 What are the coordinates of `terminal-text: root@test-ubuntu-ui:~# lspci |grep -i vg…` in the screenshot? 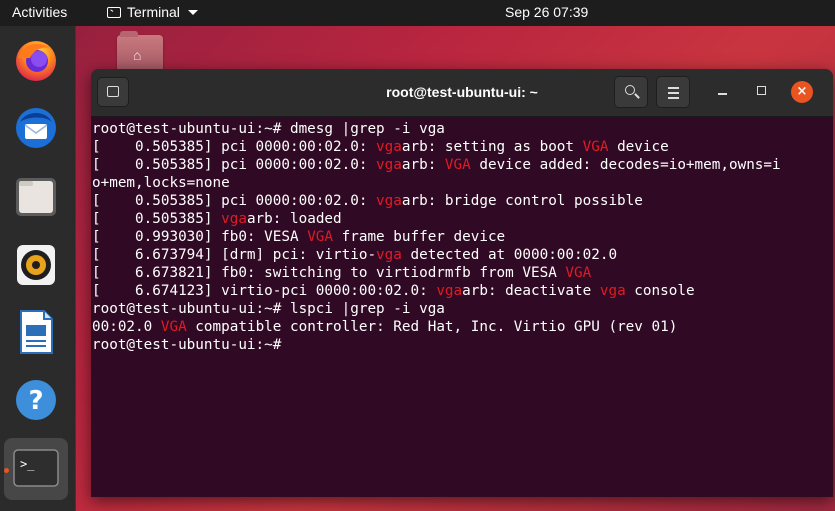 It's located at (268, 309).